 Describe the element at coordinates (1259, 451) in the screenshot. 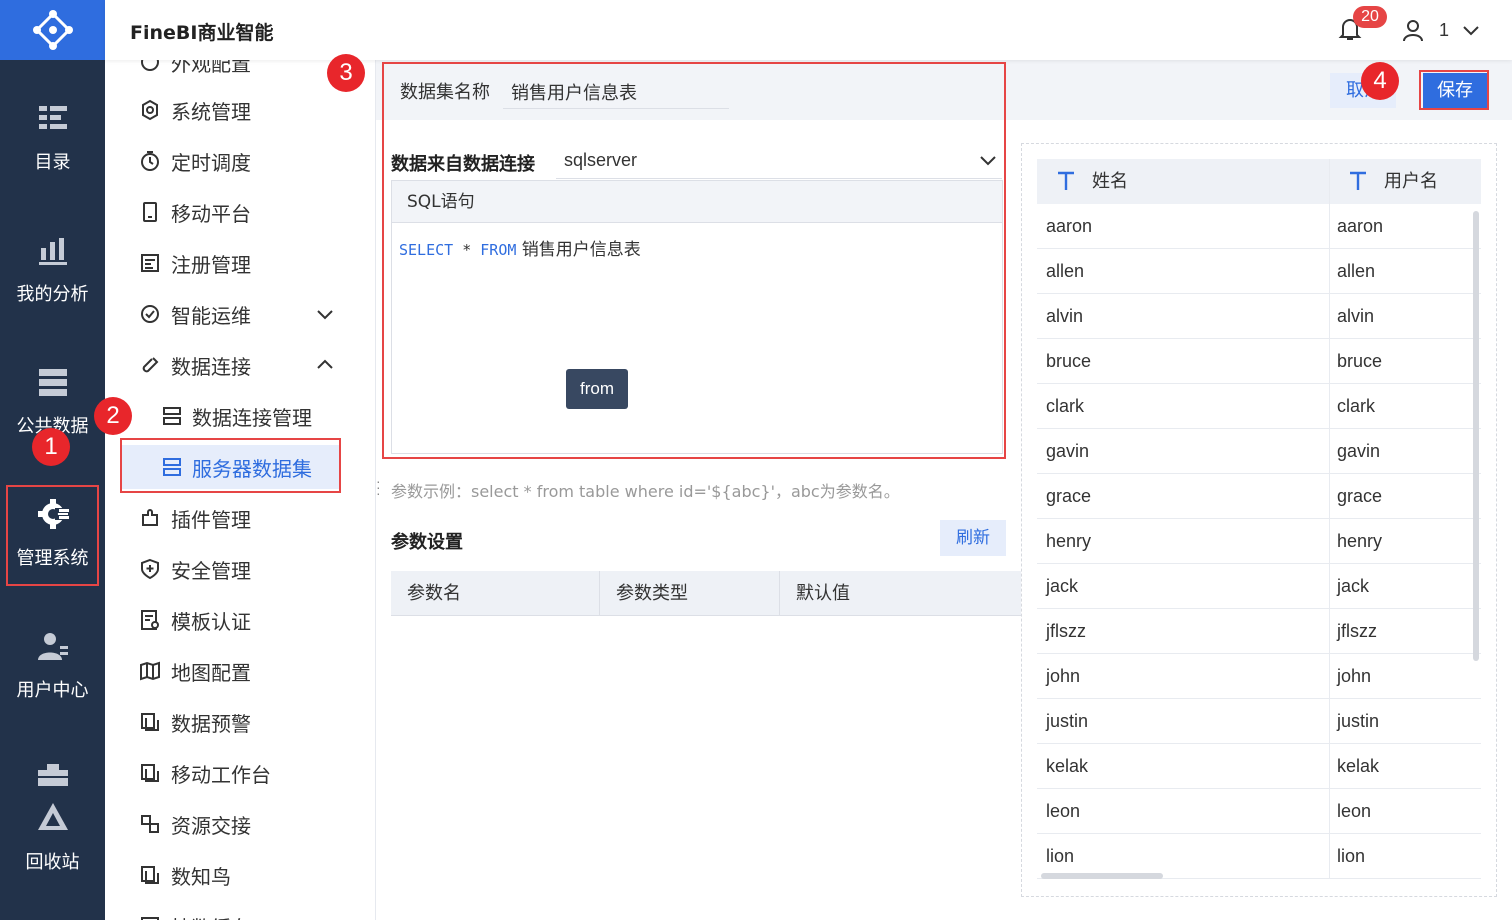

I see `table-row: gavin gavin` at that location.